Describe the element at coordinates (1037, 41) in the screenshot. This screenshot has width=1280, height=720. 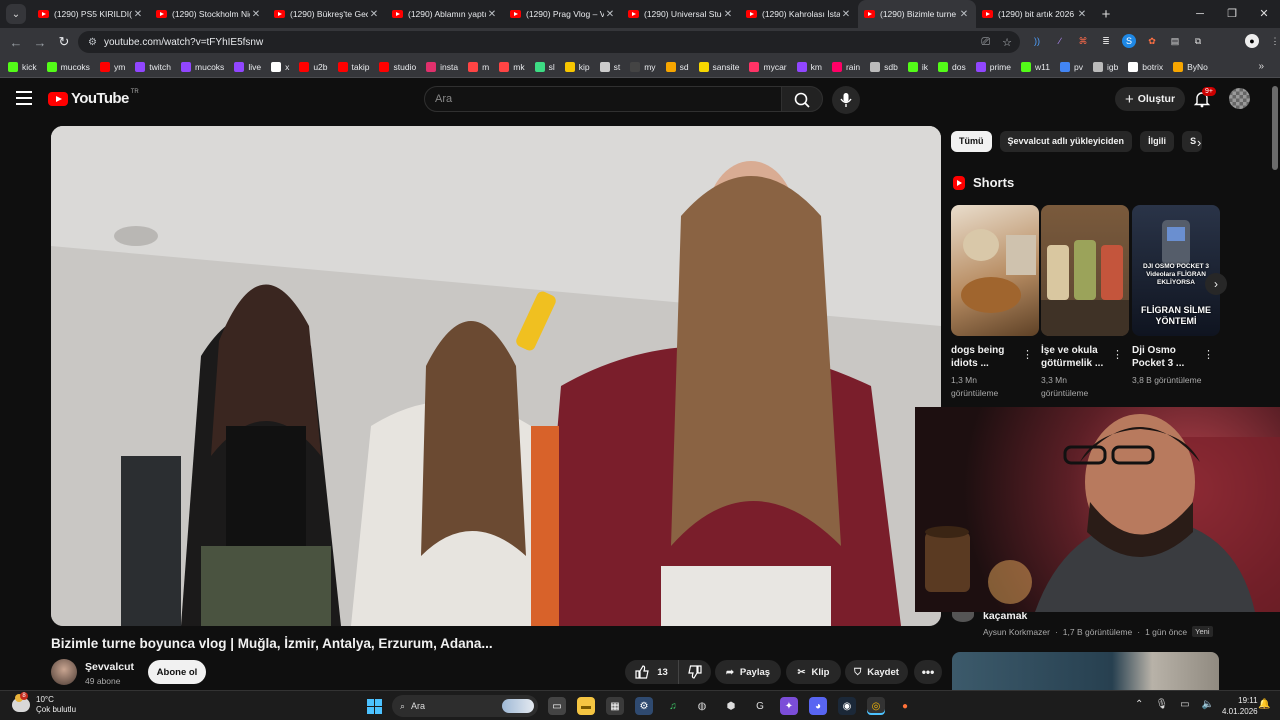
I see `extension-icon: ))` at that location.